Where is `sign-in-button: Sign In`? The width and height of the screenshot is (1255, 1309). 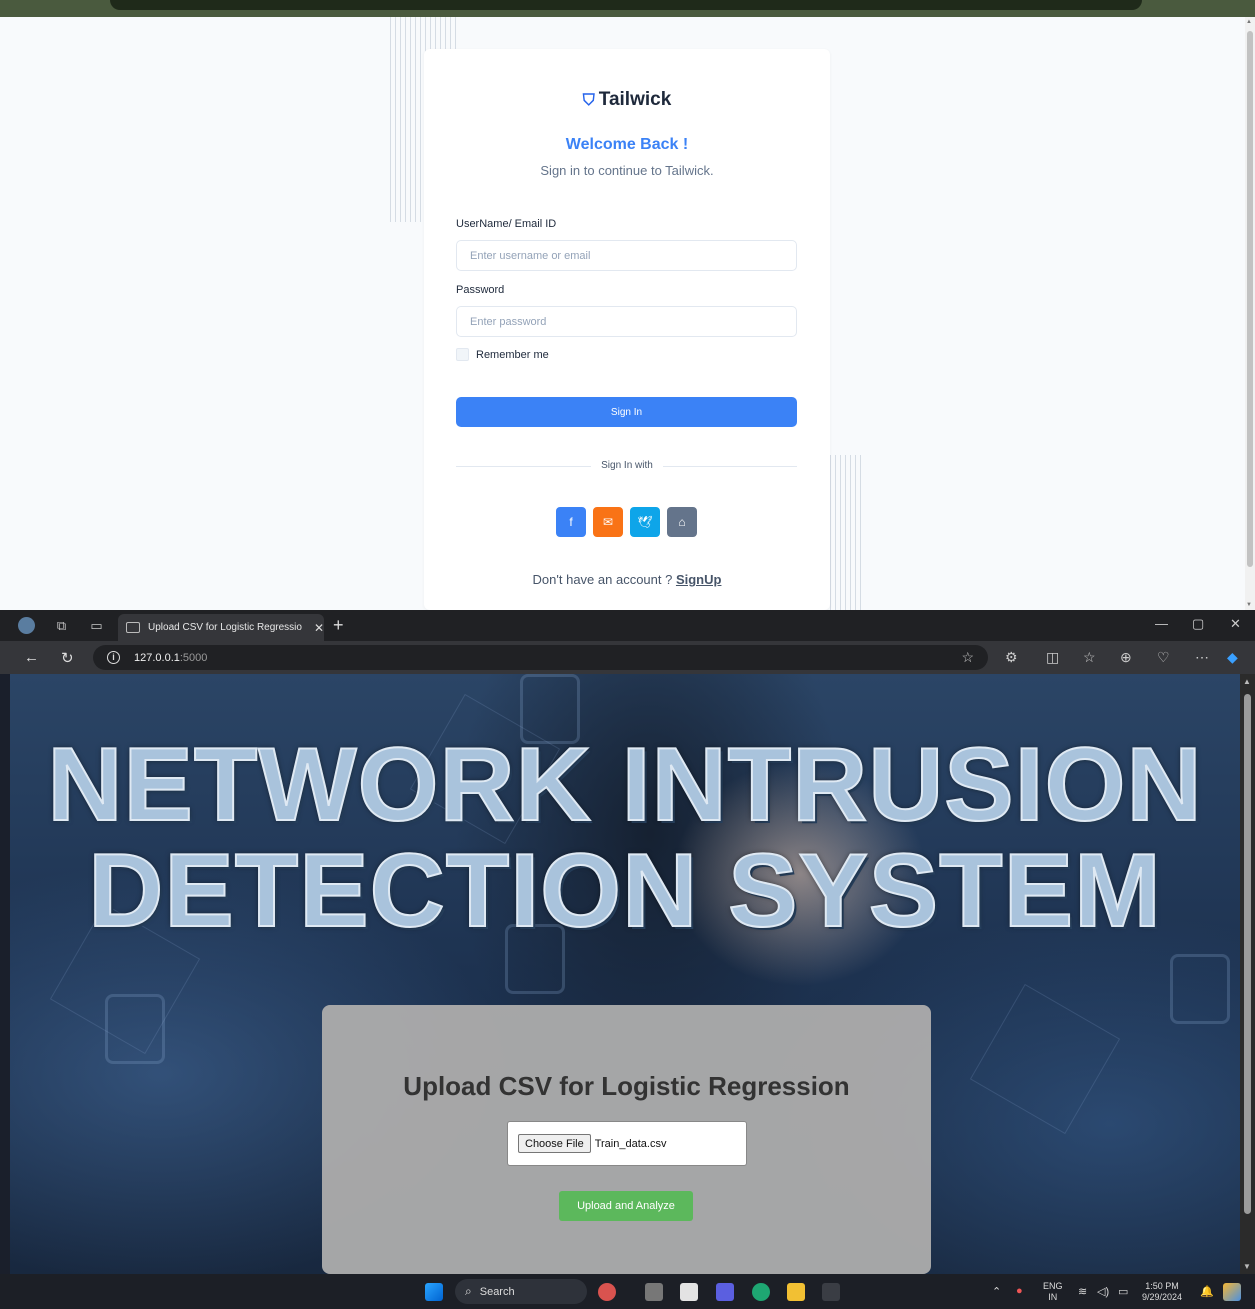
sign-in-button: Sign In is located at coordinates (626, 412).